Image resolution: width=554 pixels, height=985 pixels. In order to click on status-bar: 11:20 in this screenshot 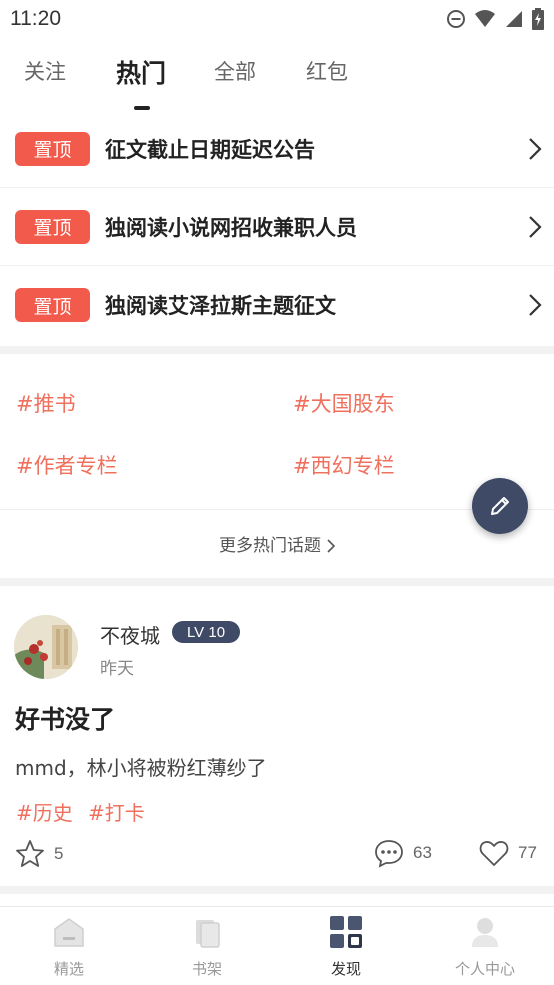, I will do `click(277, 19)`.